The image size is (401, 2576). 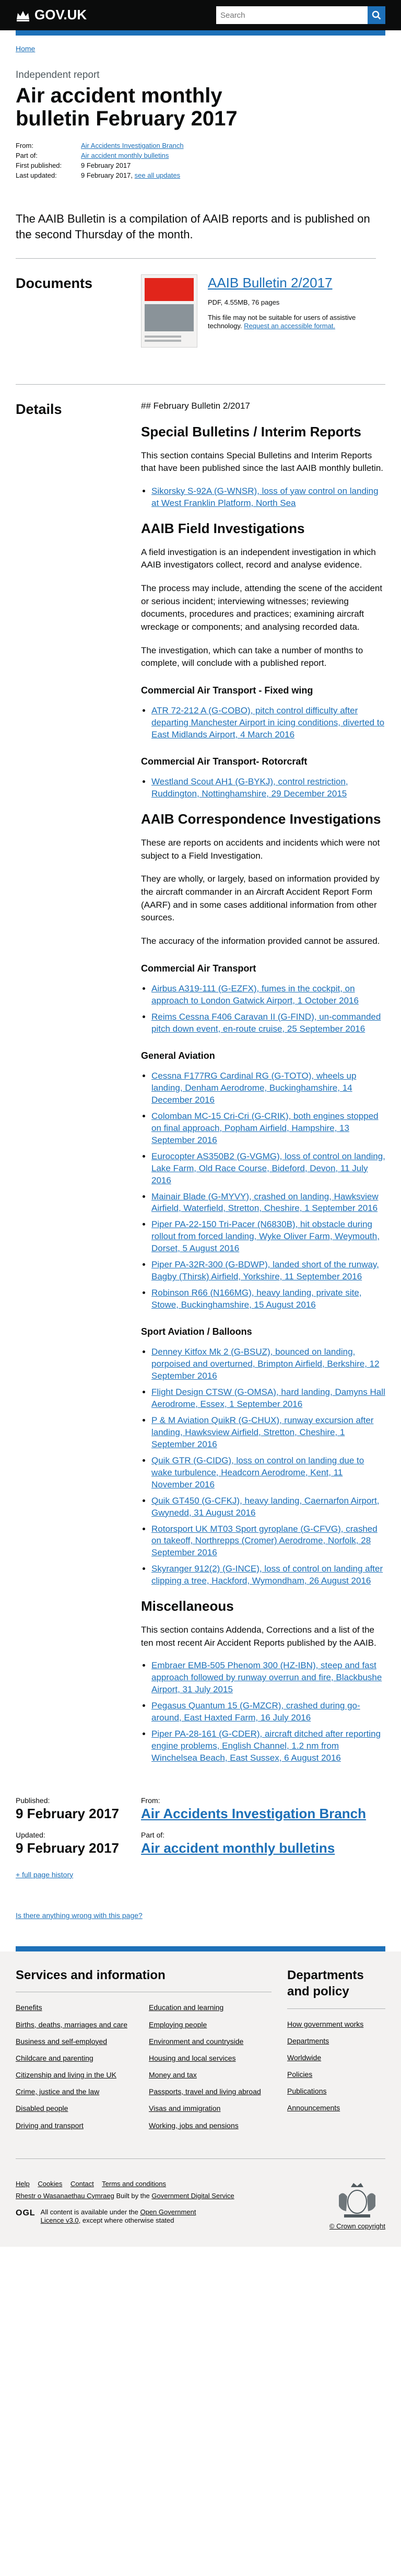 I want to click on footer-link-employing-people: Employing people, so click(x=210, y=2025).